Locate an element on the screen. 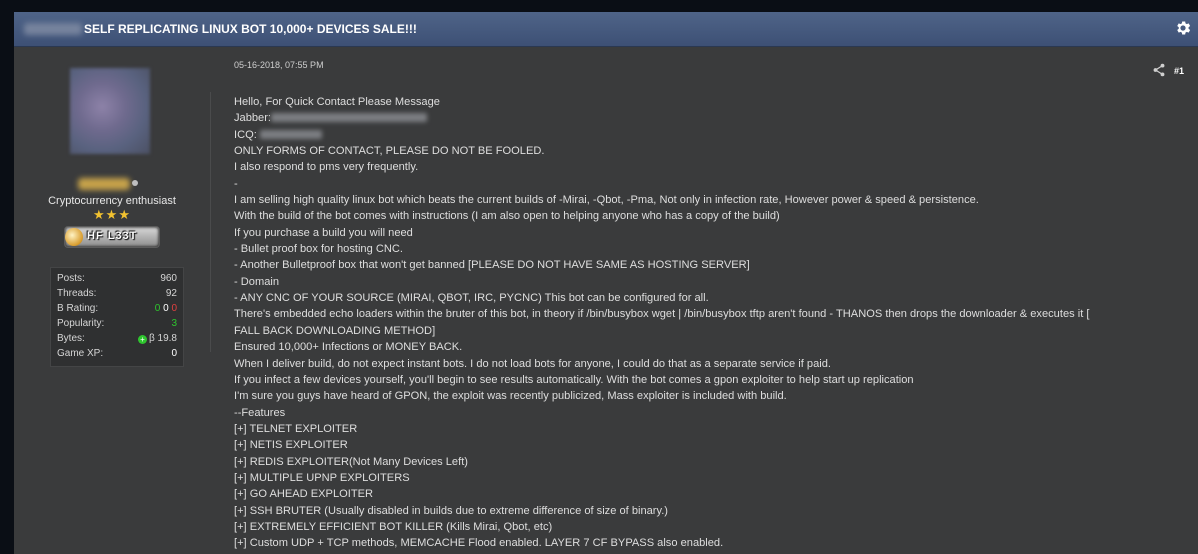 This screenshot has height=554, width=1198. post-line: [+] MULTIPLE UPNP EXPLOITERS is located at coordinates (322, 477).